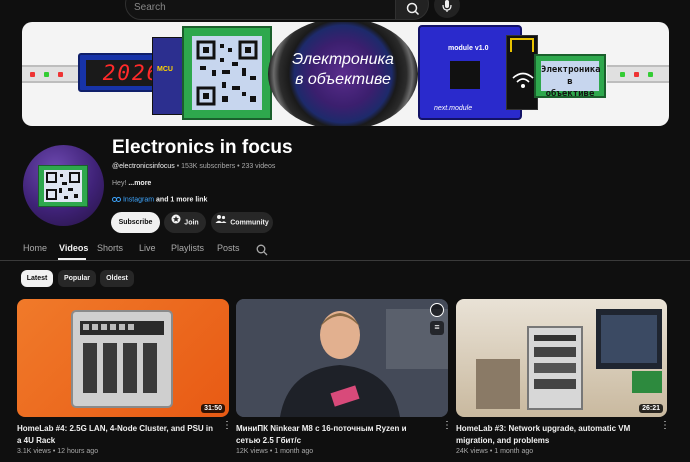 The image size is (690, 462). I want to click on description-text: Hey!, so click(119, 183).